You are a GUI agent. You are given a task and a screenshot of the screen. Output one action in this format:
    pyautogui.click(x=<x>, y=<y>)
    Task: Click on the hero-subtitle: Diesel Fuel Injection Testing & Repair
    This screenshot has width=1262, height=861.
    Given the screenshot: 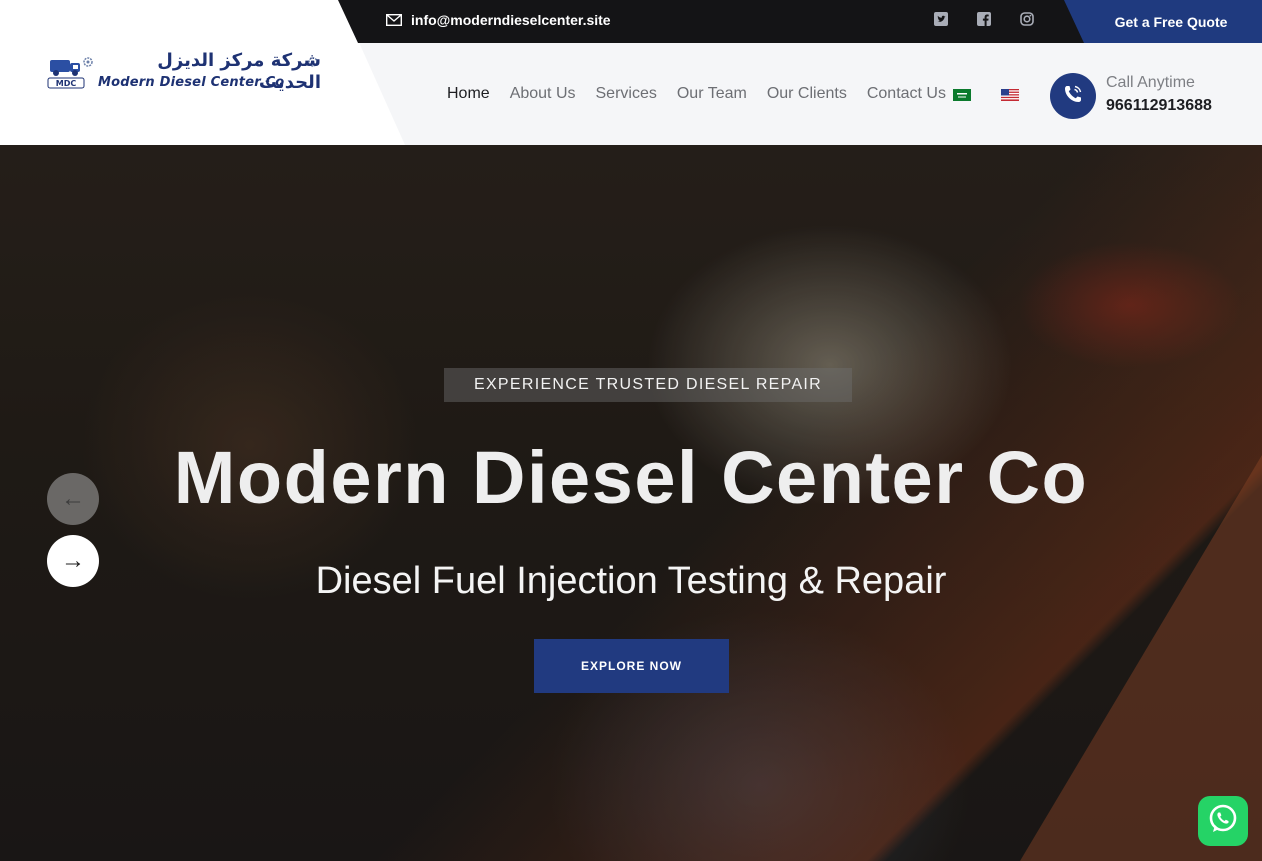 What is the action you would take?
    pyautogui.click(x=631, y=581)
    